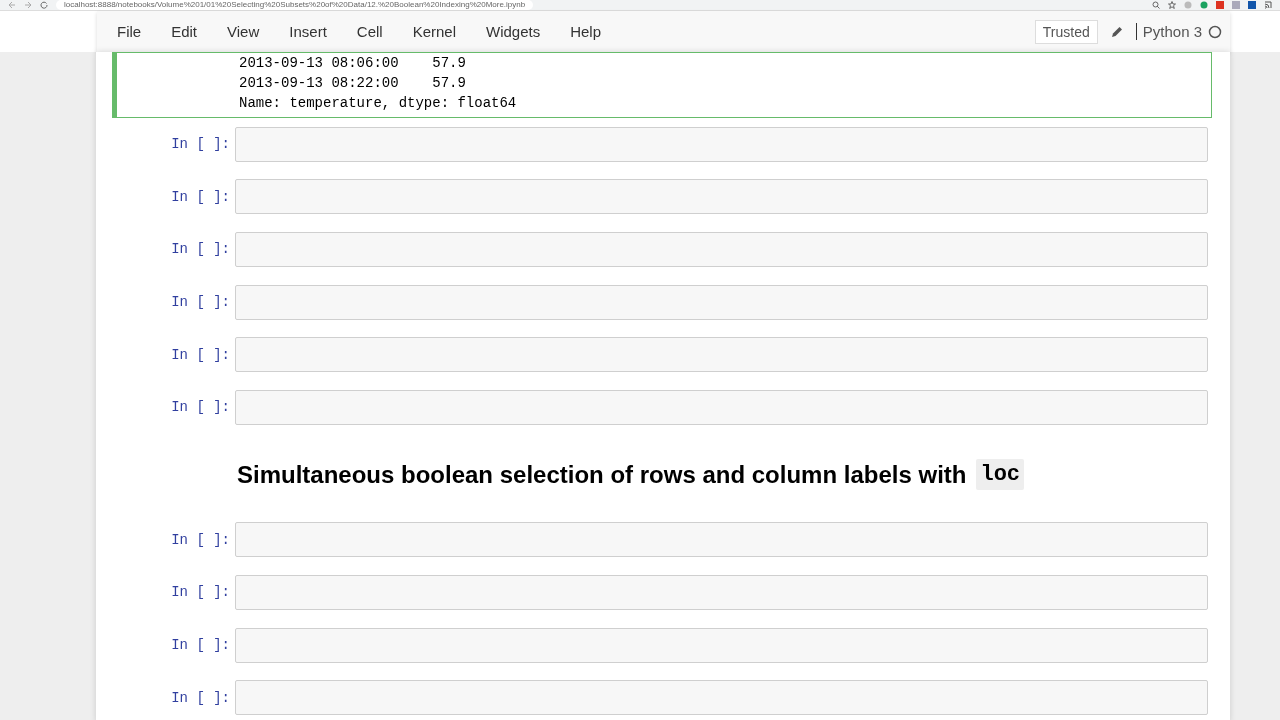 This screenshot has height=720, width=1280. I want to click on zoom-icon, so click(1156, 5).